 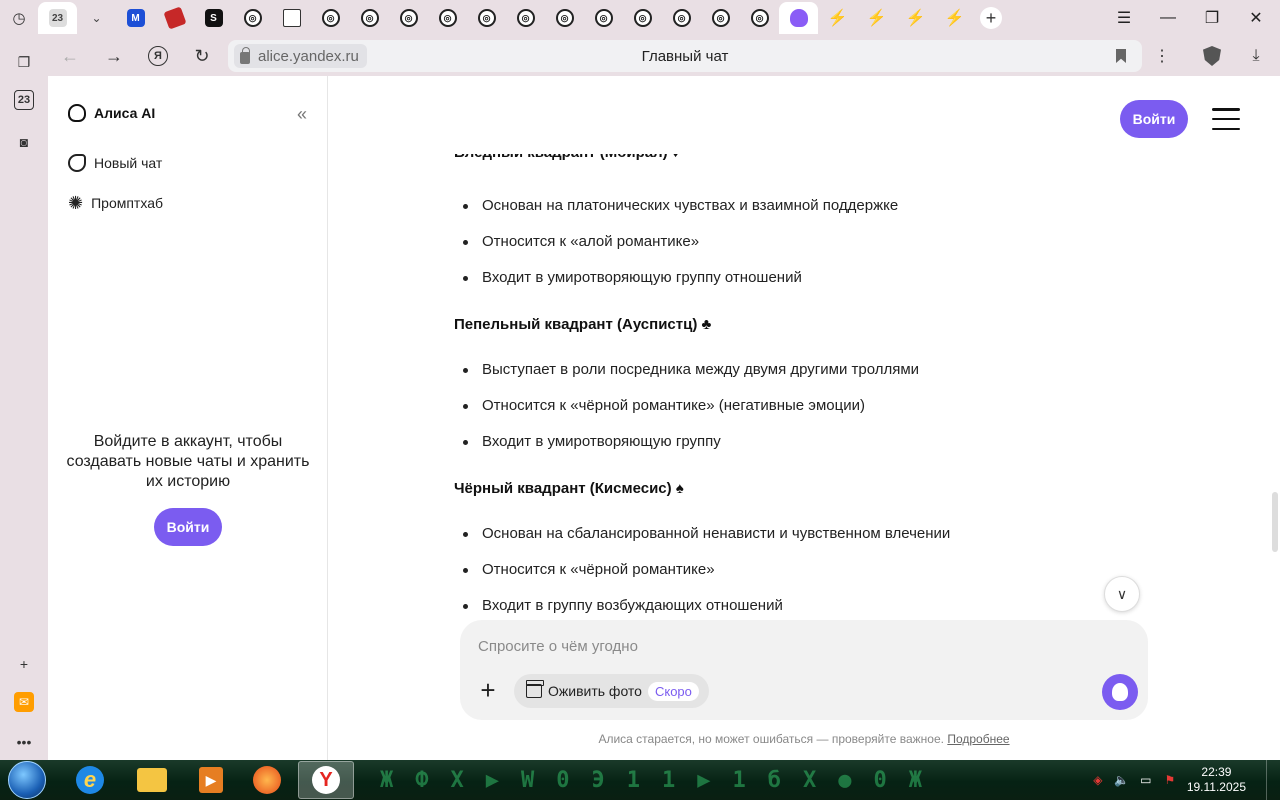 I want to click on sidebar-item-new-chat: Новый чат, so click(x=115, y=163).